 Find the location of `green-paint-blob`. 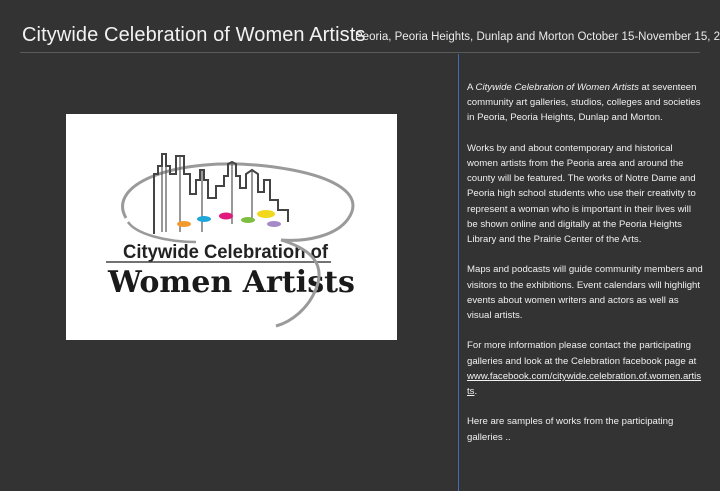

green-paint-blob is located at coordinates (248, 220).